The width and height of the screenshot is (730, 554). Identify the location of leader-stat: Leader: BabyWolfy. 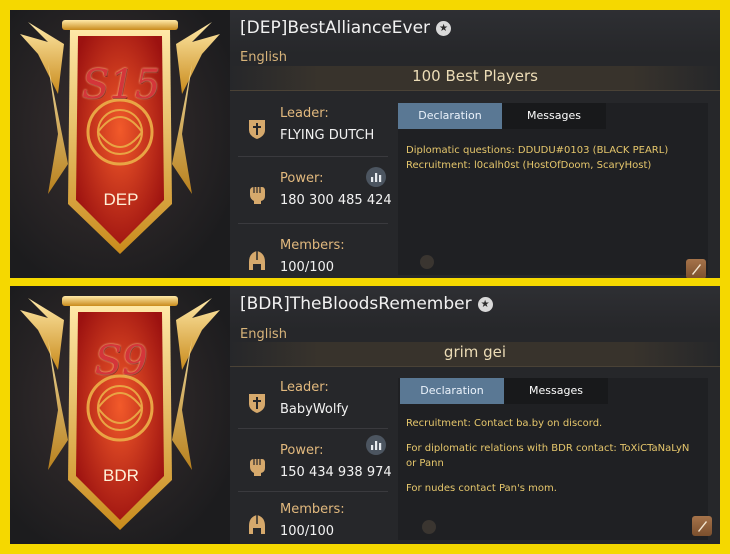
(318, 405).